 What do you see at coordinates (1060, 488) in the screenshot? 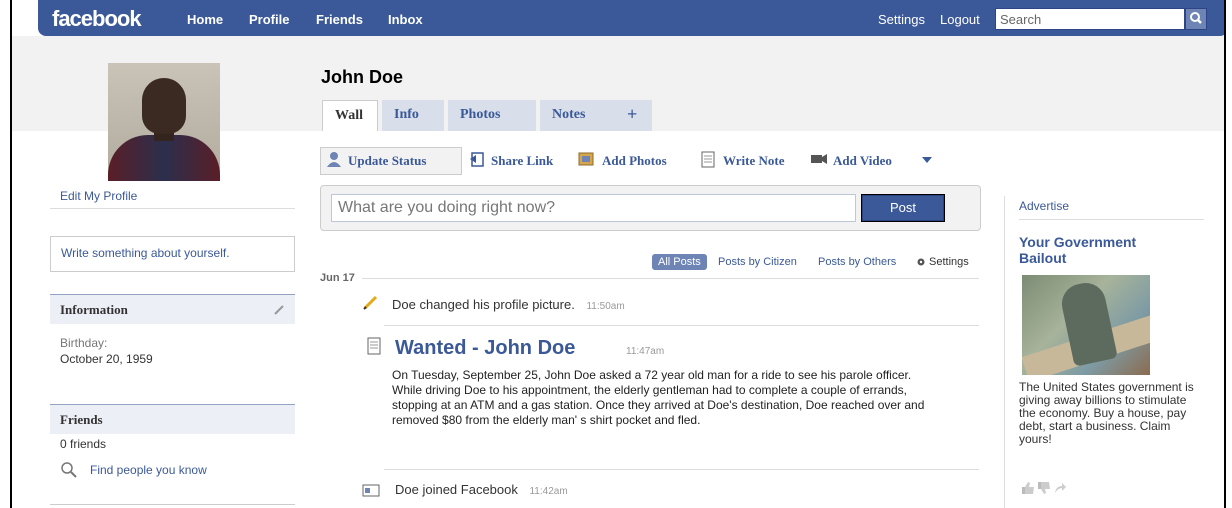
I see `share-arrow-icon` at bounding box center [1060, 488].